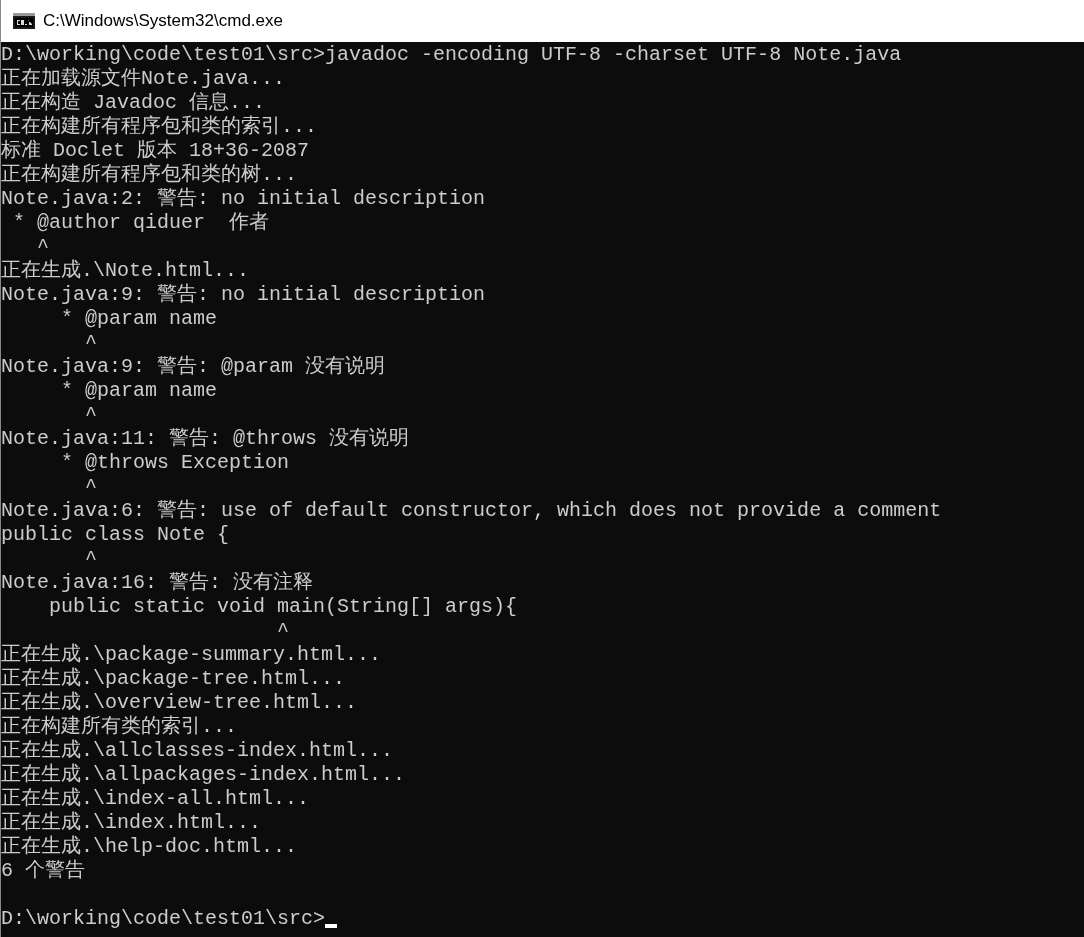 This screenshot has height=937, width=1084. What do you see at coordinates (24, 21) in the screenshot?
I see `terminal-icon` at bounding box center [24, 21].